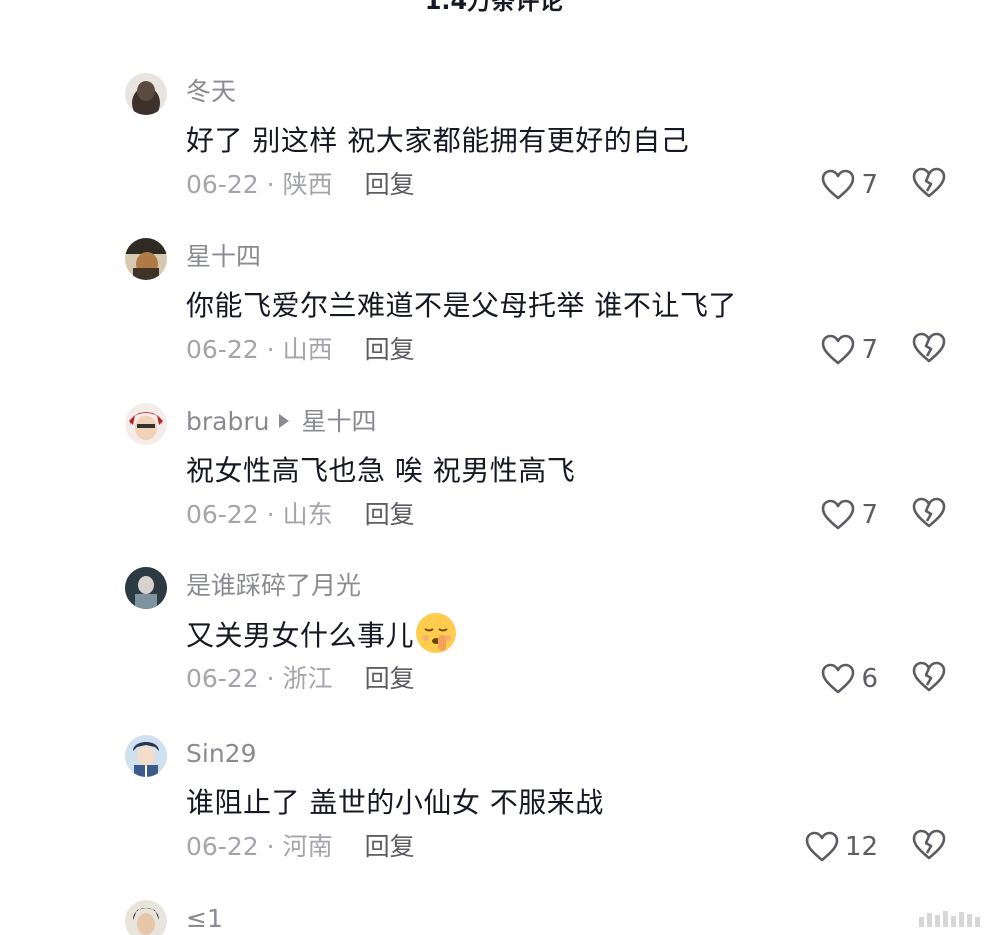 The image size is (988, 935). I want to click on shushing-face-emoji-icon, so click(436, 633).